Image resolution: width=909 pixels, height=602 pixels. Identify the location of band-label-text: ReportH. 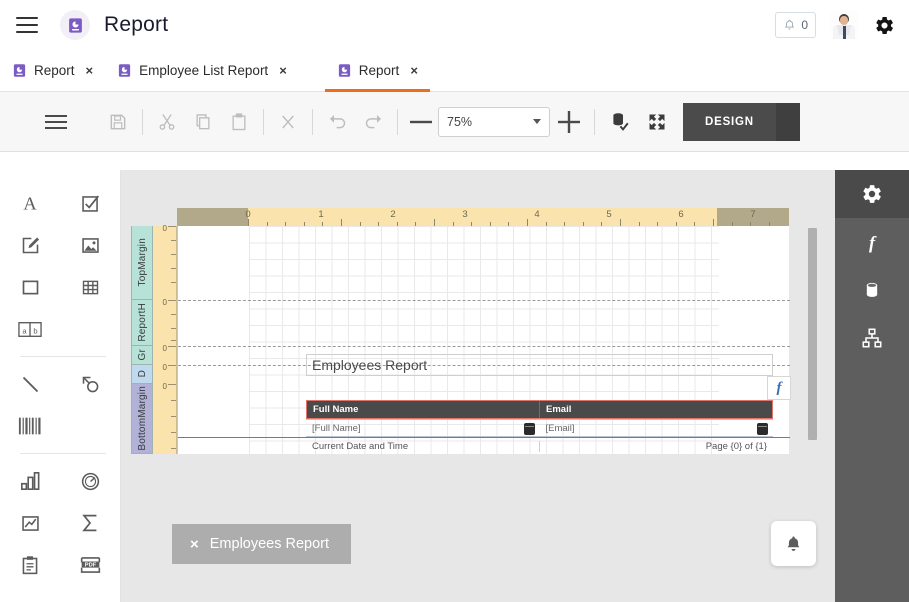
(142, 322).